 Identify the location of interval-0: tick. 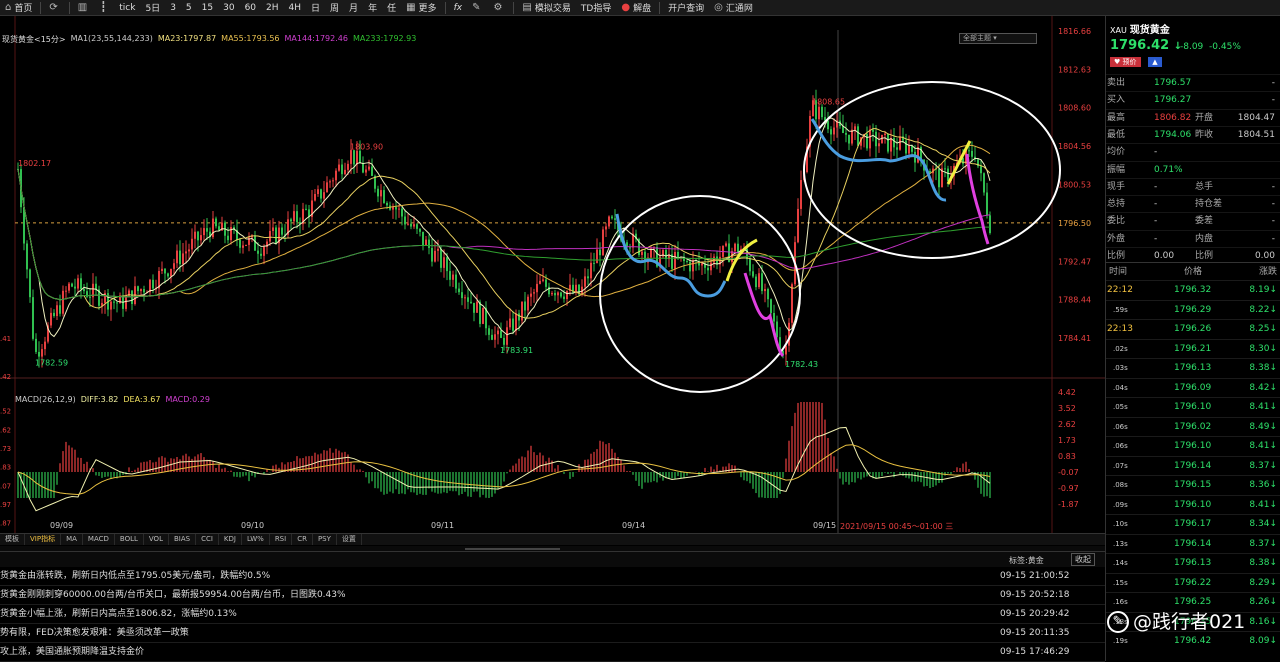
(127, 8).